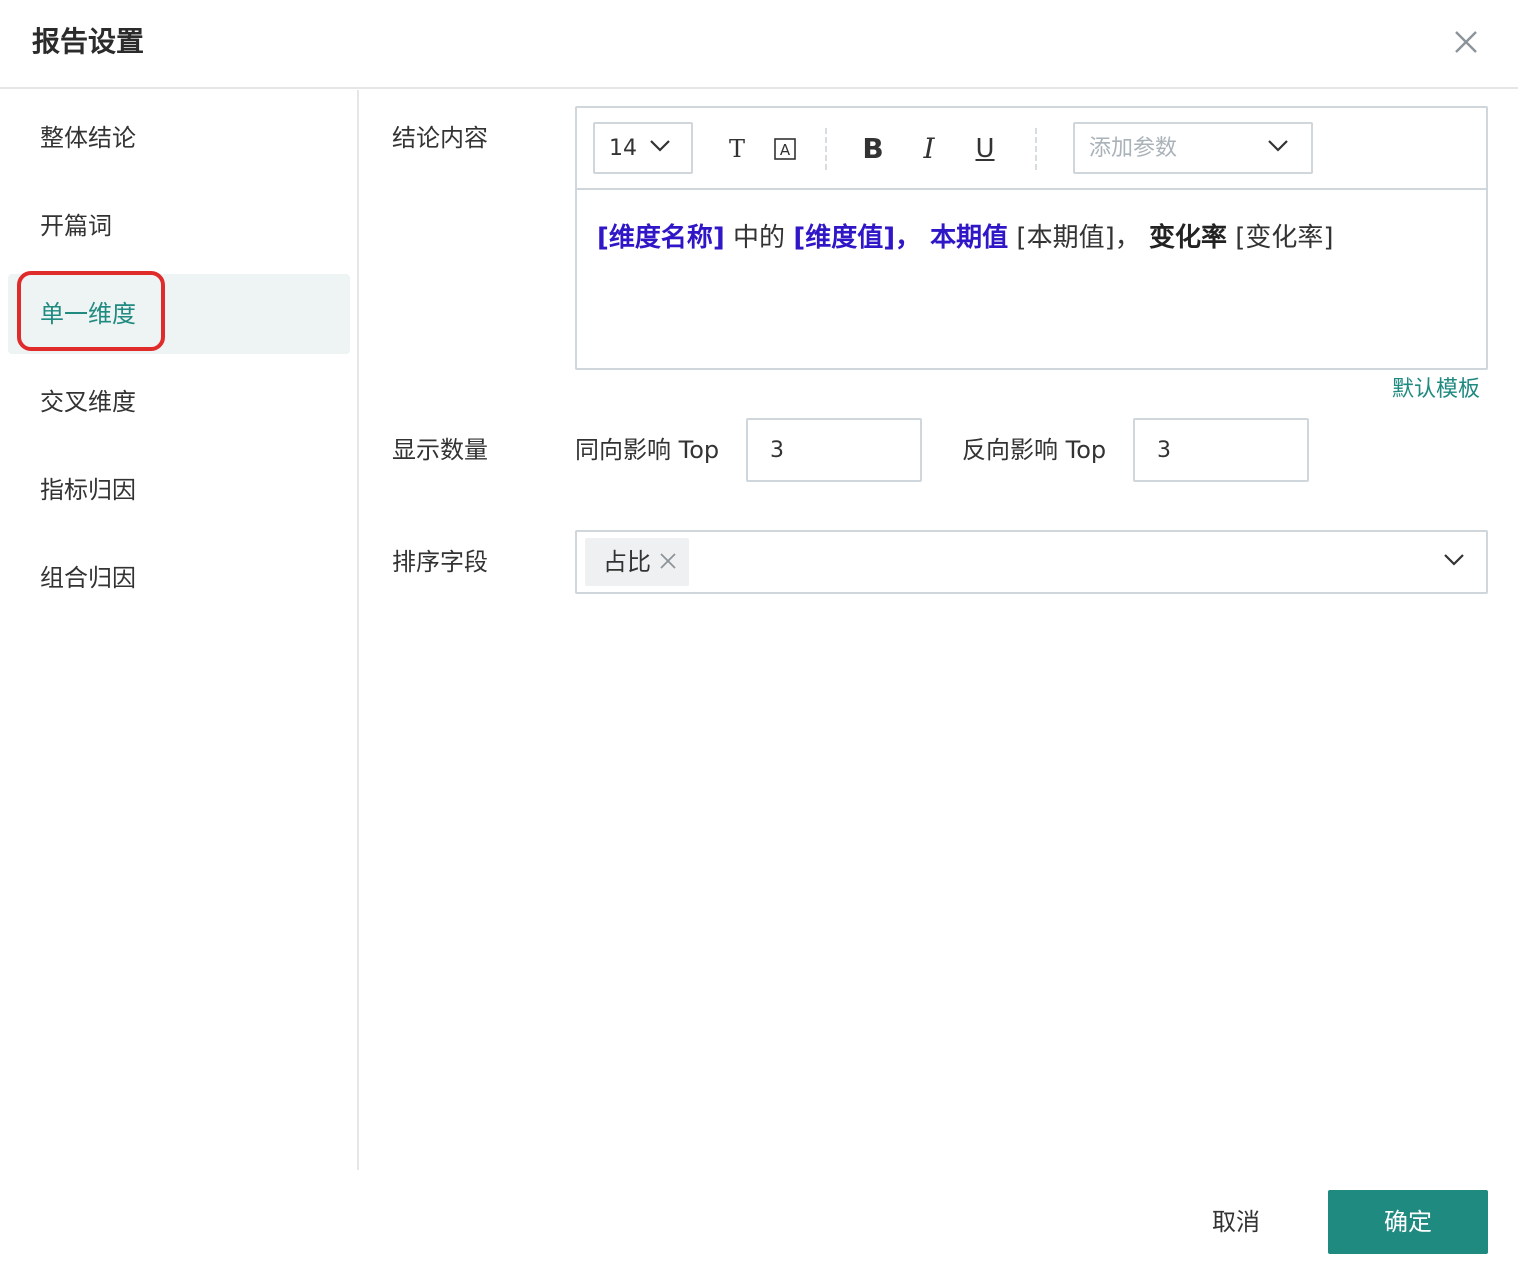 This screenshot has width=1518, height=1270. Describe the element at coordinates (179, 138) in the screenshot. I see `sidebar-item-overall-conclusion: 整体结论` at that location.